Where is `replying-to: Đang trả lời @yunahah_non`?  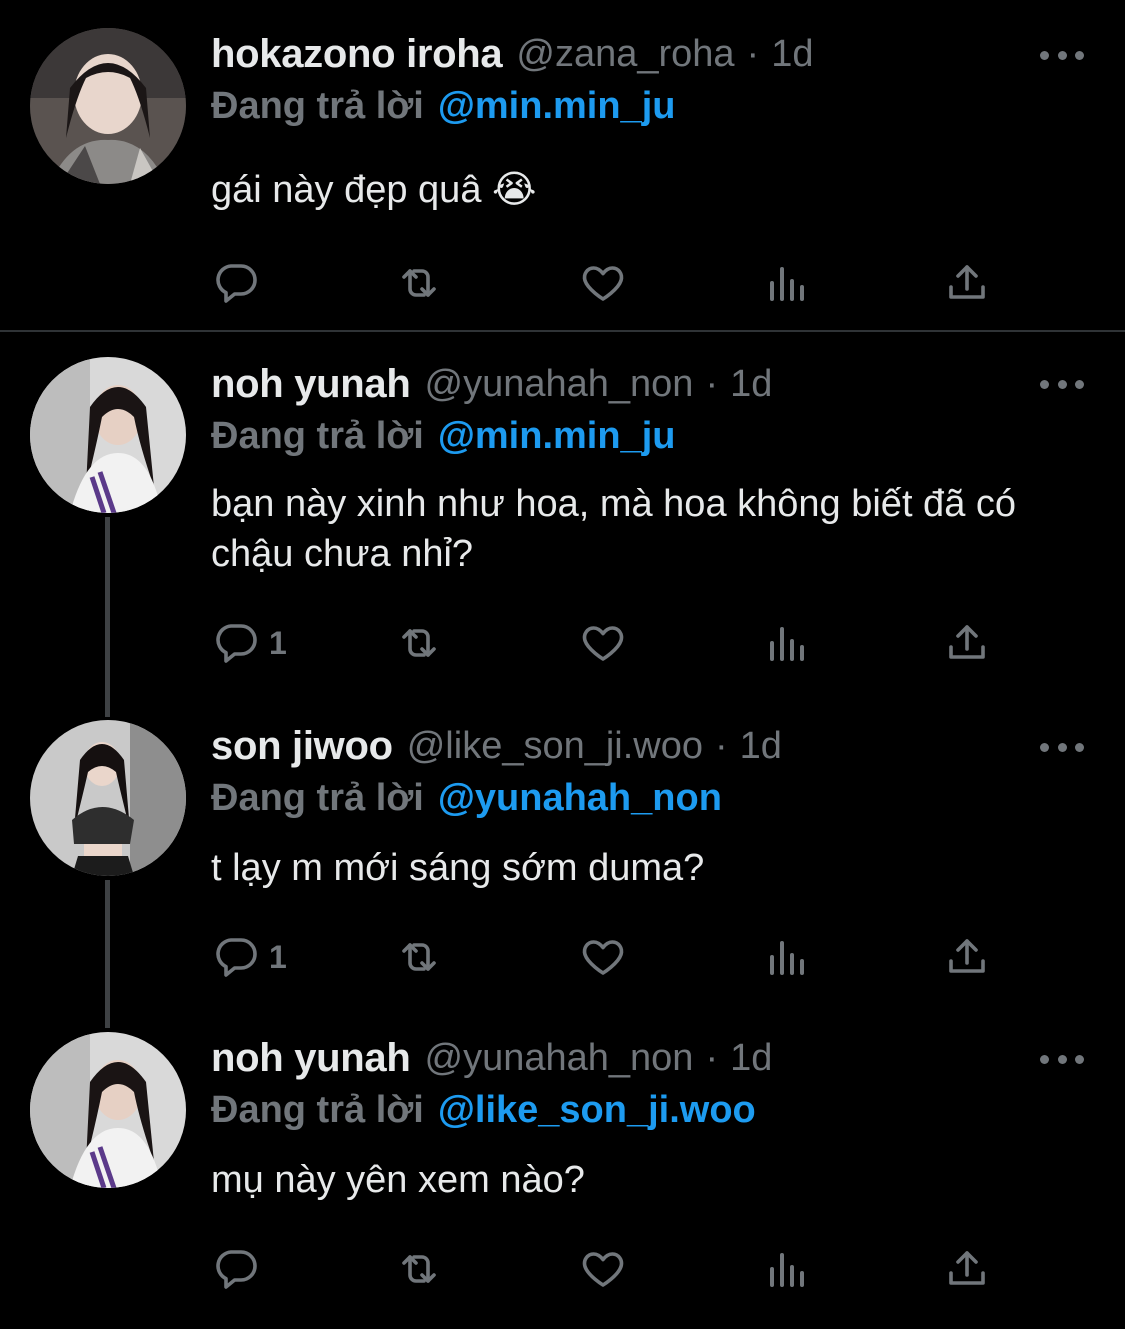
replying-to: Đang trả lời @yunahah_non is located at coordinates (466, 798).